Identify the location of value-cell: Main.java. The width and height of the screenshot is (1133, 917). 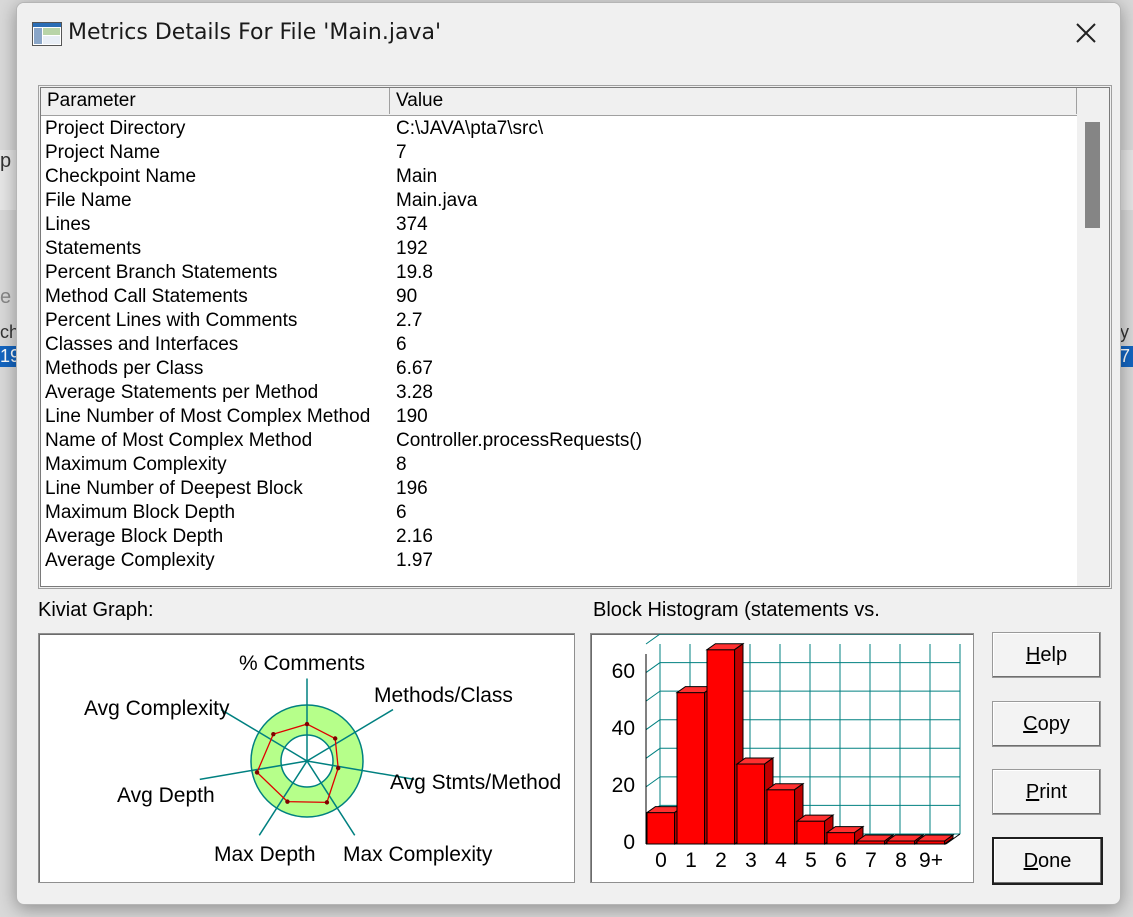
(437, 200).